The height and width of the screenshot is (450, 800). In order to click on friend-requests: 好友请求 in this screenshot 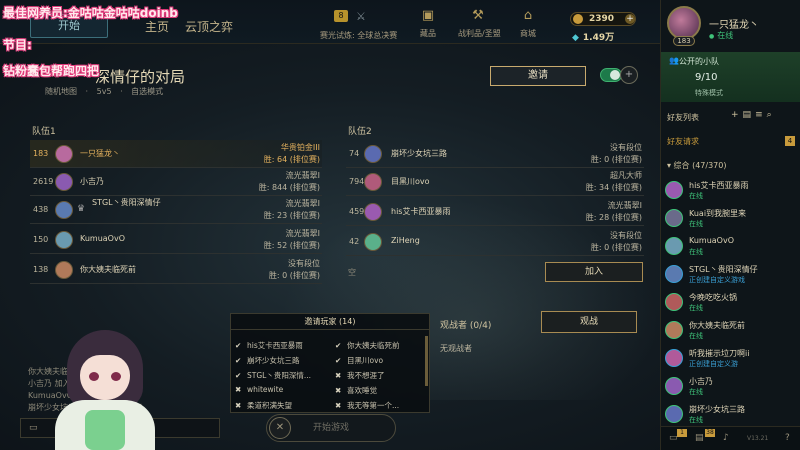, I will do `click(683, 141)`.